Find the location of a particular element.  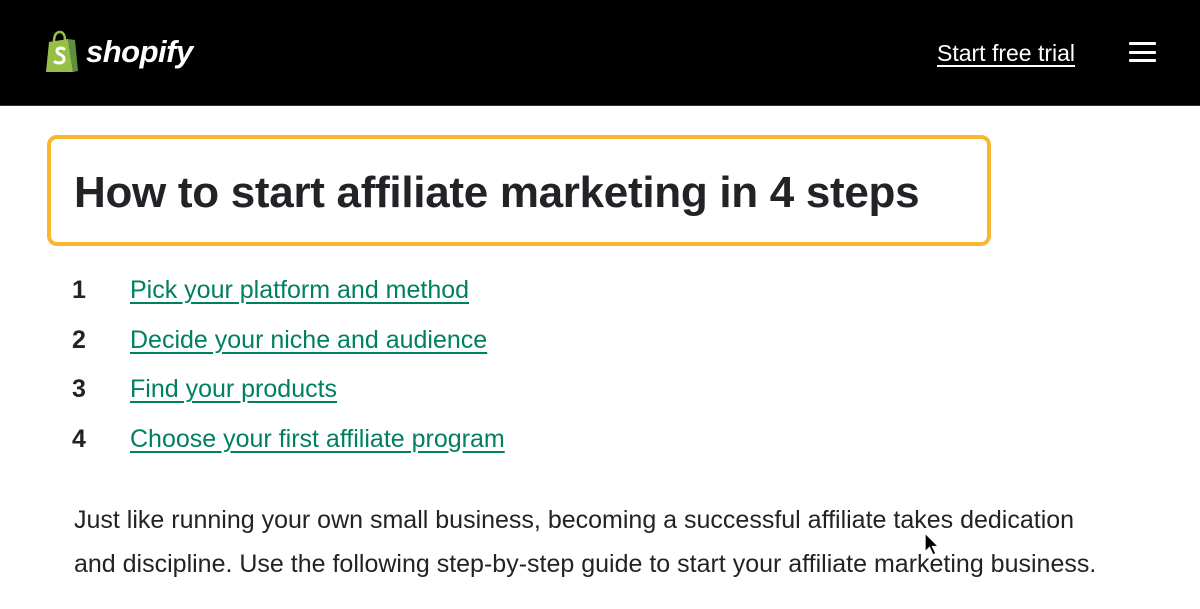

step-link: Decide your niche and audience is located at coordinates (308, 340).